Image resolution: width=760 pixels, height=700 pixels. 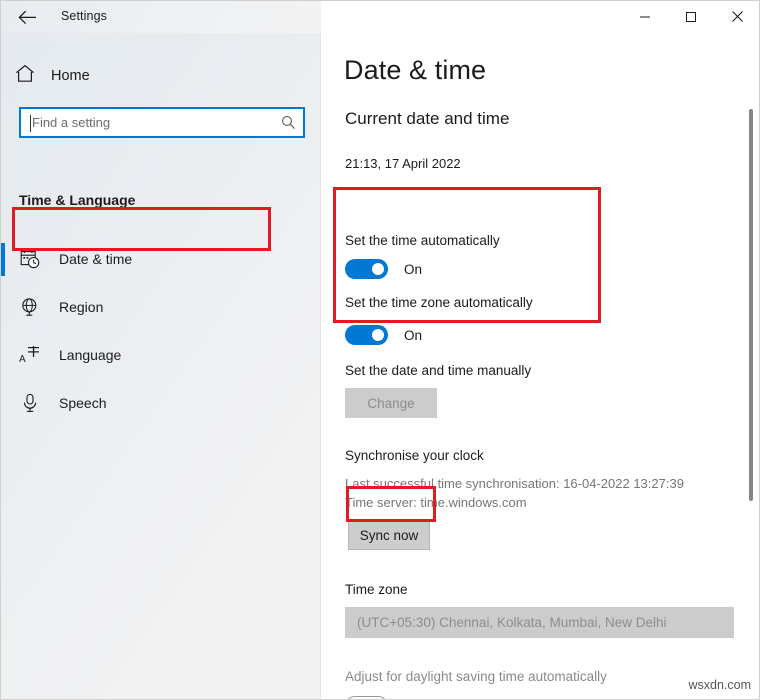 What do you see at coordinates (22, 359) in the screenshot?
I see `svg-text: A` at bounding box center [22, 359].